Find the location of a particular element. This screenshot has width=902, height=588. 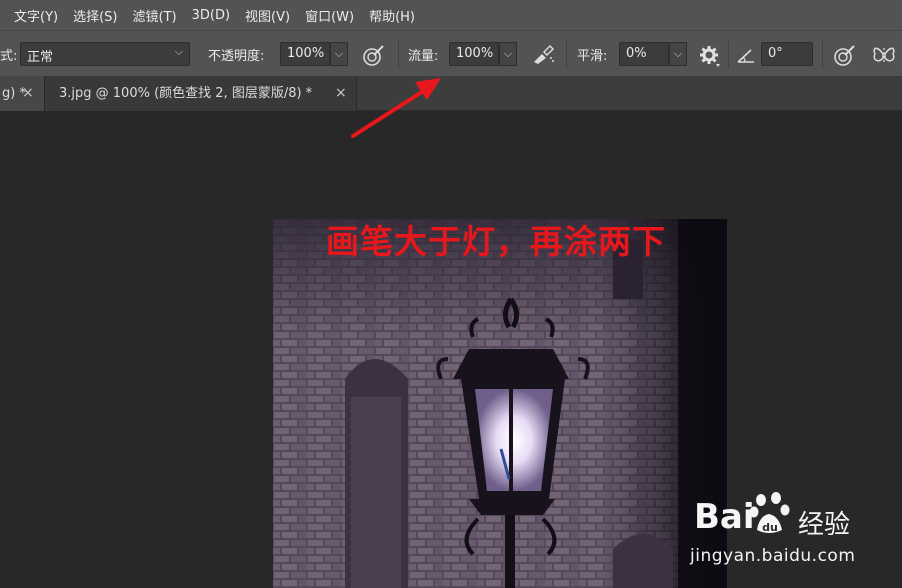

menu-3d: 3D(D) is located at coordinates (211, 15).